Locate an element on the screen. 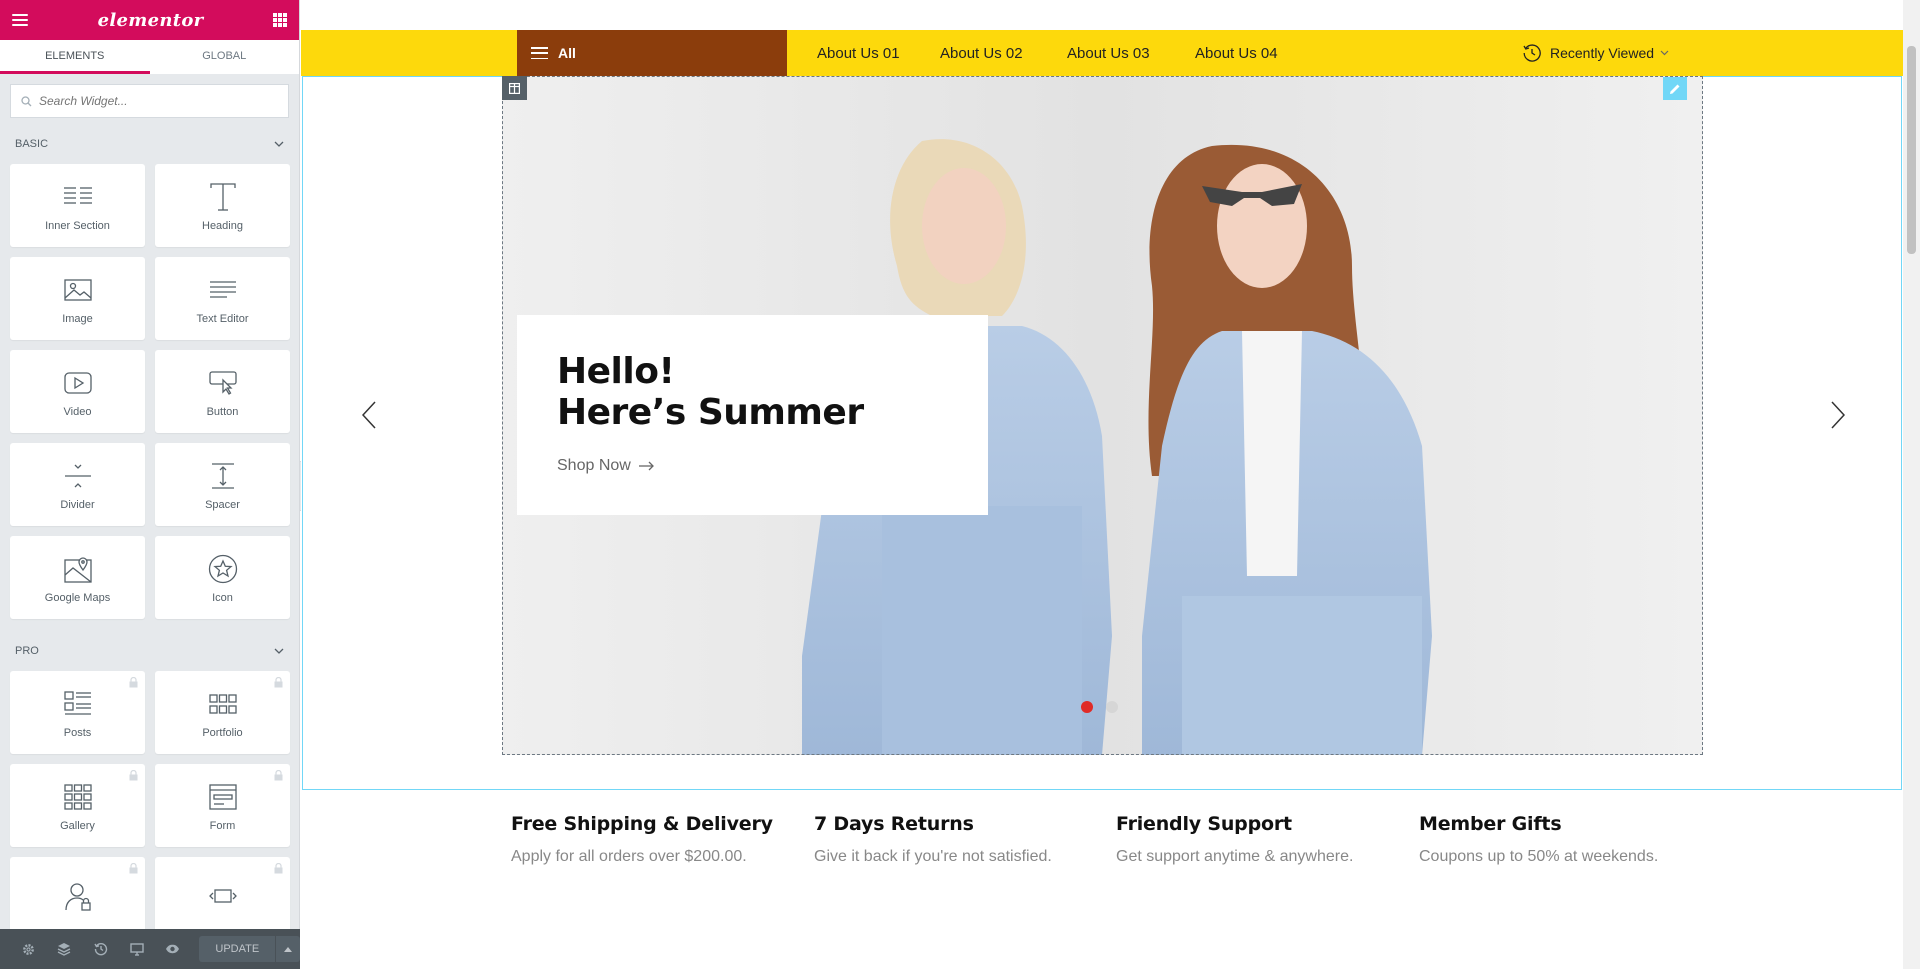 Image resolution: width=1920 pixels, height=969 pixels. login-icon is located at coordinates (77, 896).